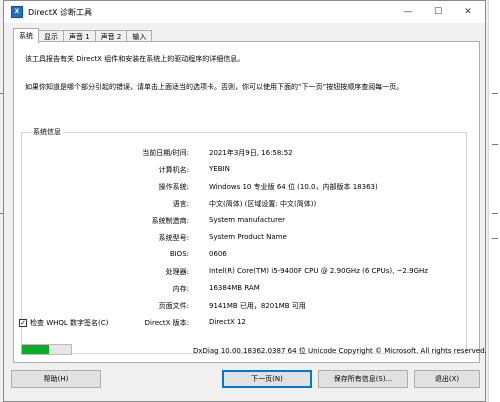 The height and width of the screenshot is (402, 500). What do you see at coordinates (219, 169) in the screenshot?
I see `info-value: YEBIN` at bounding box center [219, 169].